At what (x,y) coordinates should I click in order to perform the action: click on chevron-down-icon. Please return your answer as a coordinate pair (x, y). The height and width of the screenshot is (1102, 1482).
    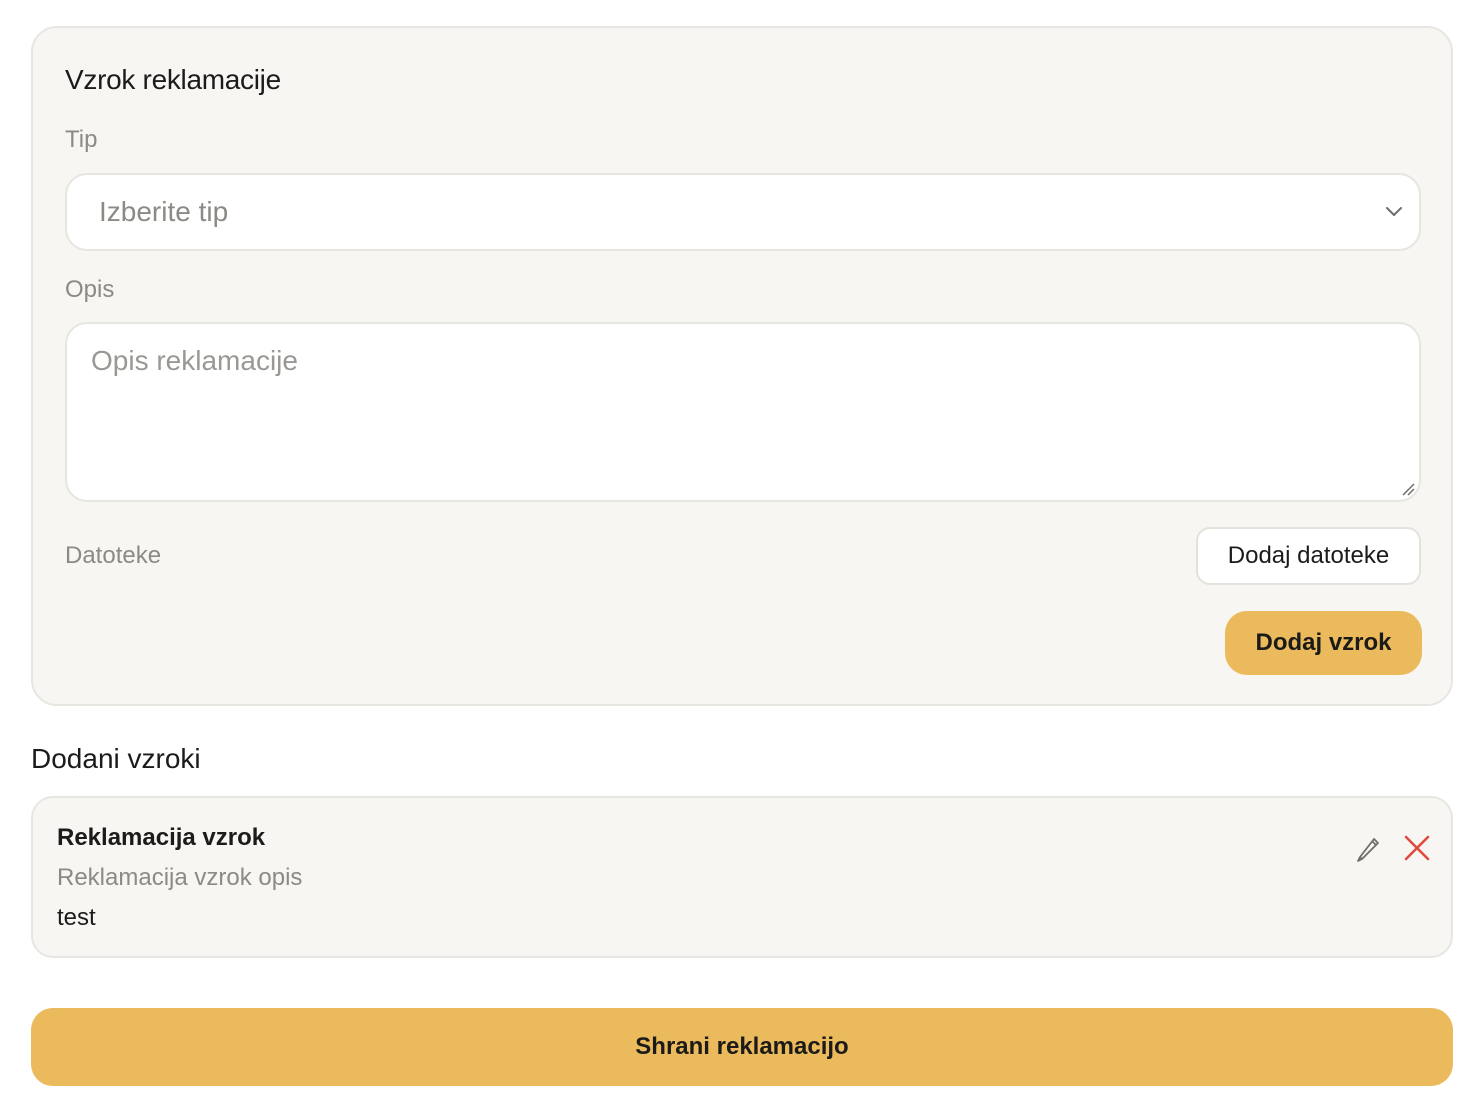
    Looking at the image, I should click on (1394, 211).